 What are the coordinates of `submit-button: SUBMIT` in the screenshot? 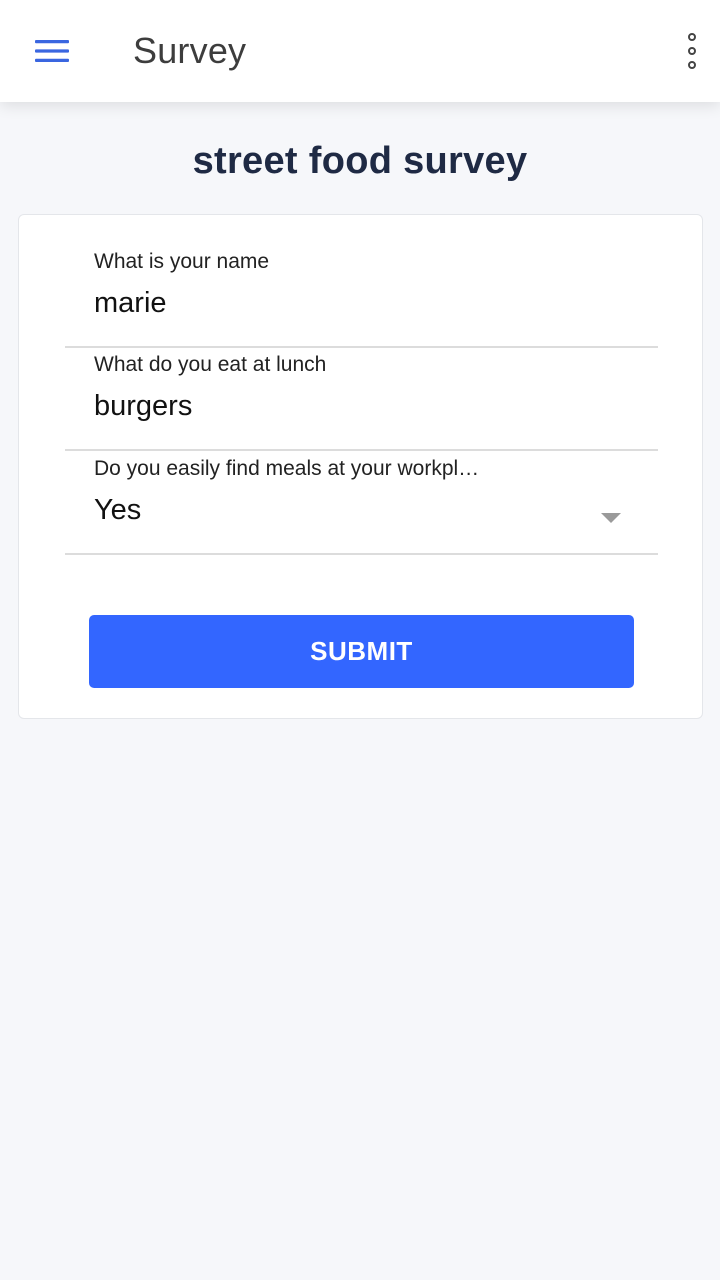 It's located at (361, 651).